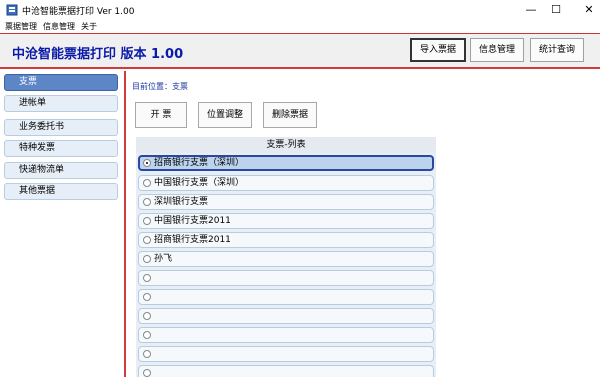 This screenshot has width=600, height=377. I want to click on radio-selected-icon, so click(147, 163).